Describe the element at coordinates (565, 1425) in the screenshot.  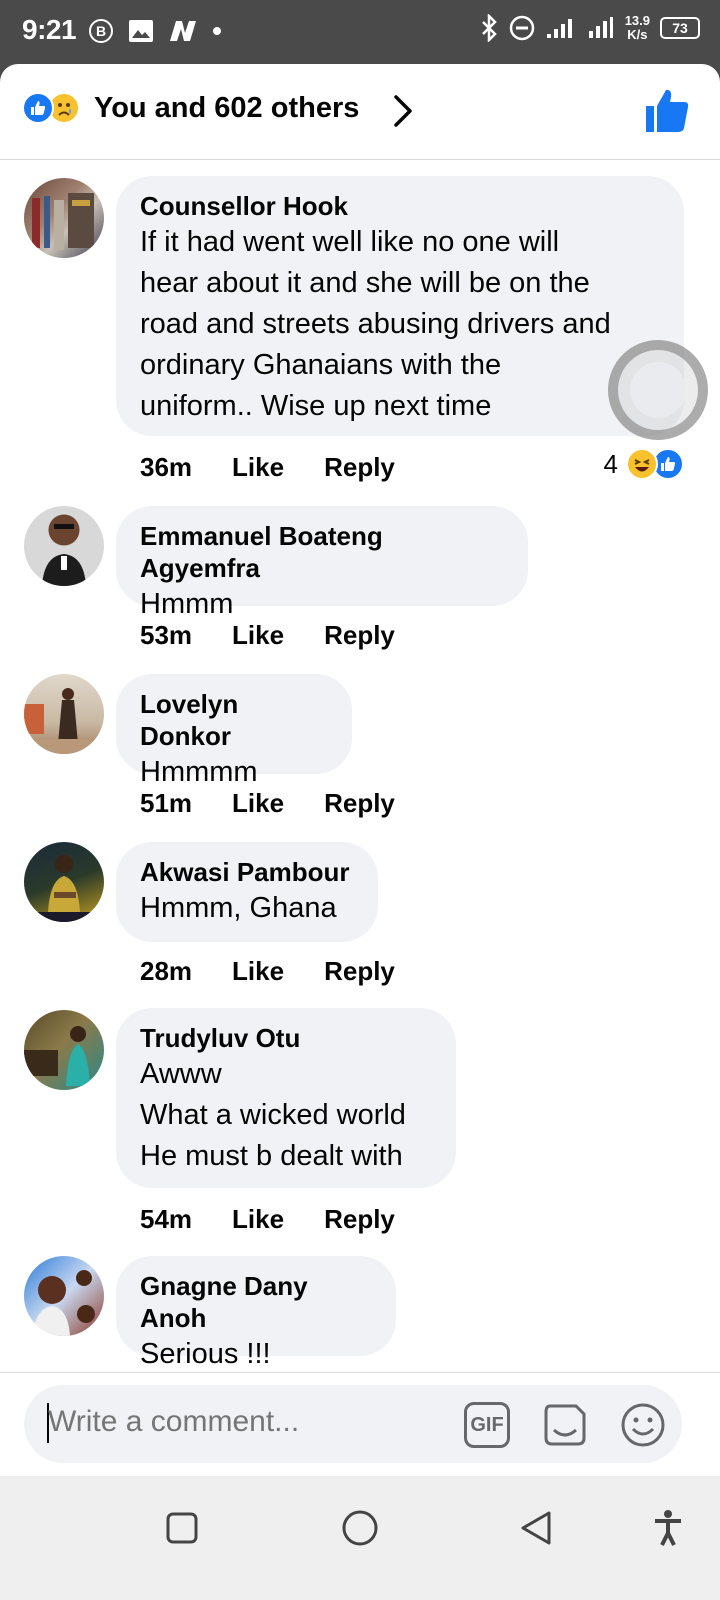
I see `sticker-icon` at that location.